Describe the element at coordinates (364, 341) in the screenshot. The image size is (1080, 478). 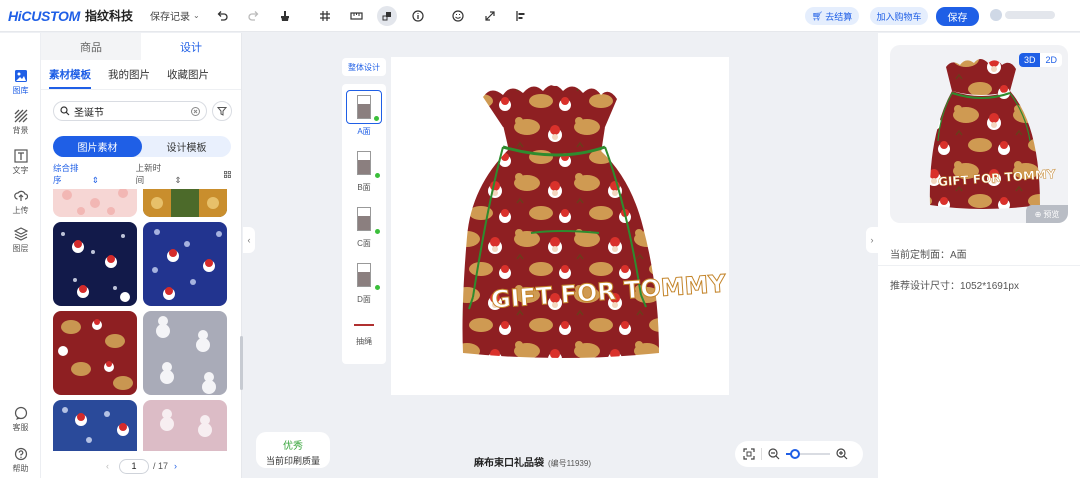
I see `view-label: 抽绳` at that location.